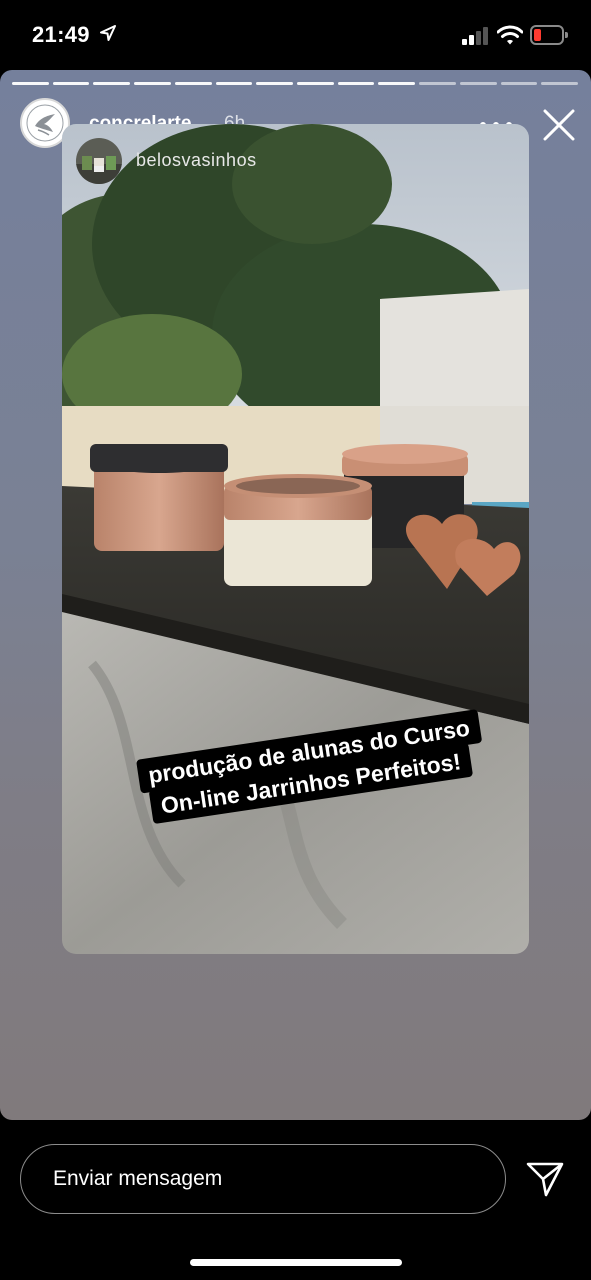  I want to click on story-progress-bar, so click(295, 83).